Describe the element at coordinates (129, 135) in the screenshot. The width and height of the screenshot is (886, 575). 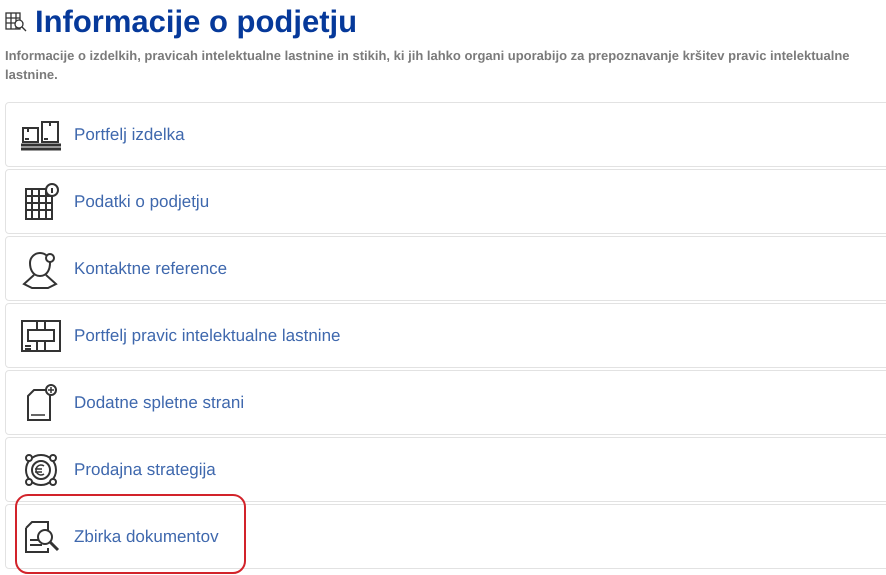
I see `item-link: Portfelj izdelka` at that location.